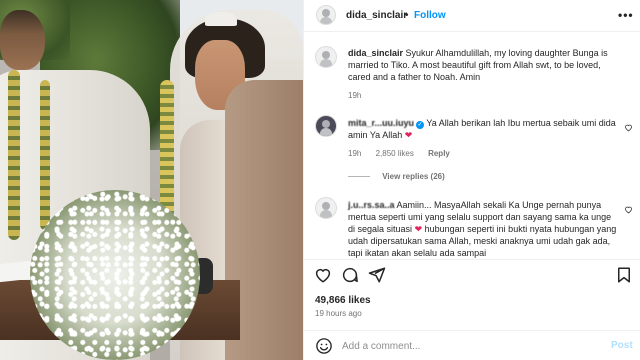  I want to click on photo-jasmine-garland, so click(167, 150).